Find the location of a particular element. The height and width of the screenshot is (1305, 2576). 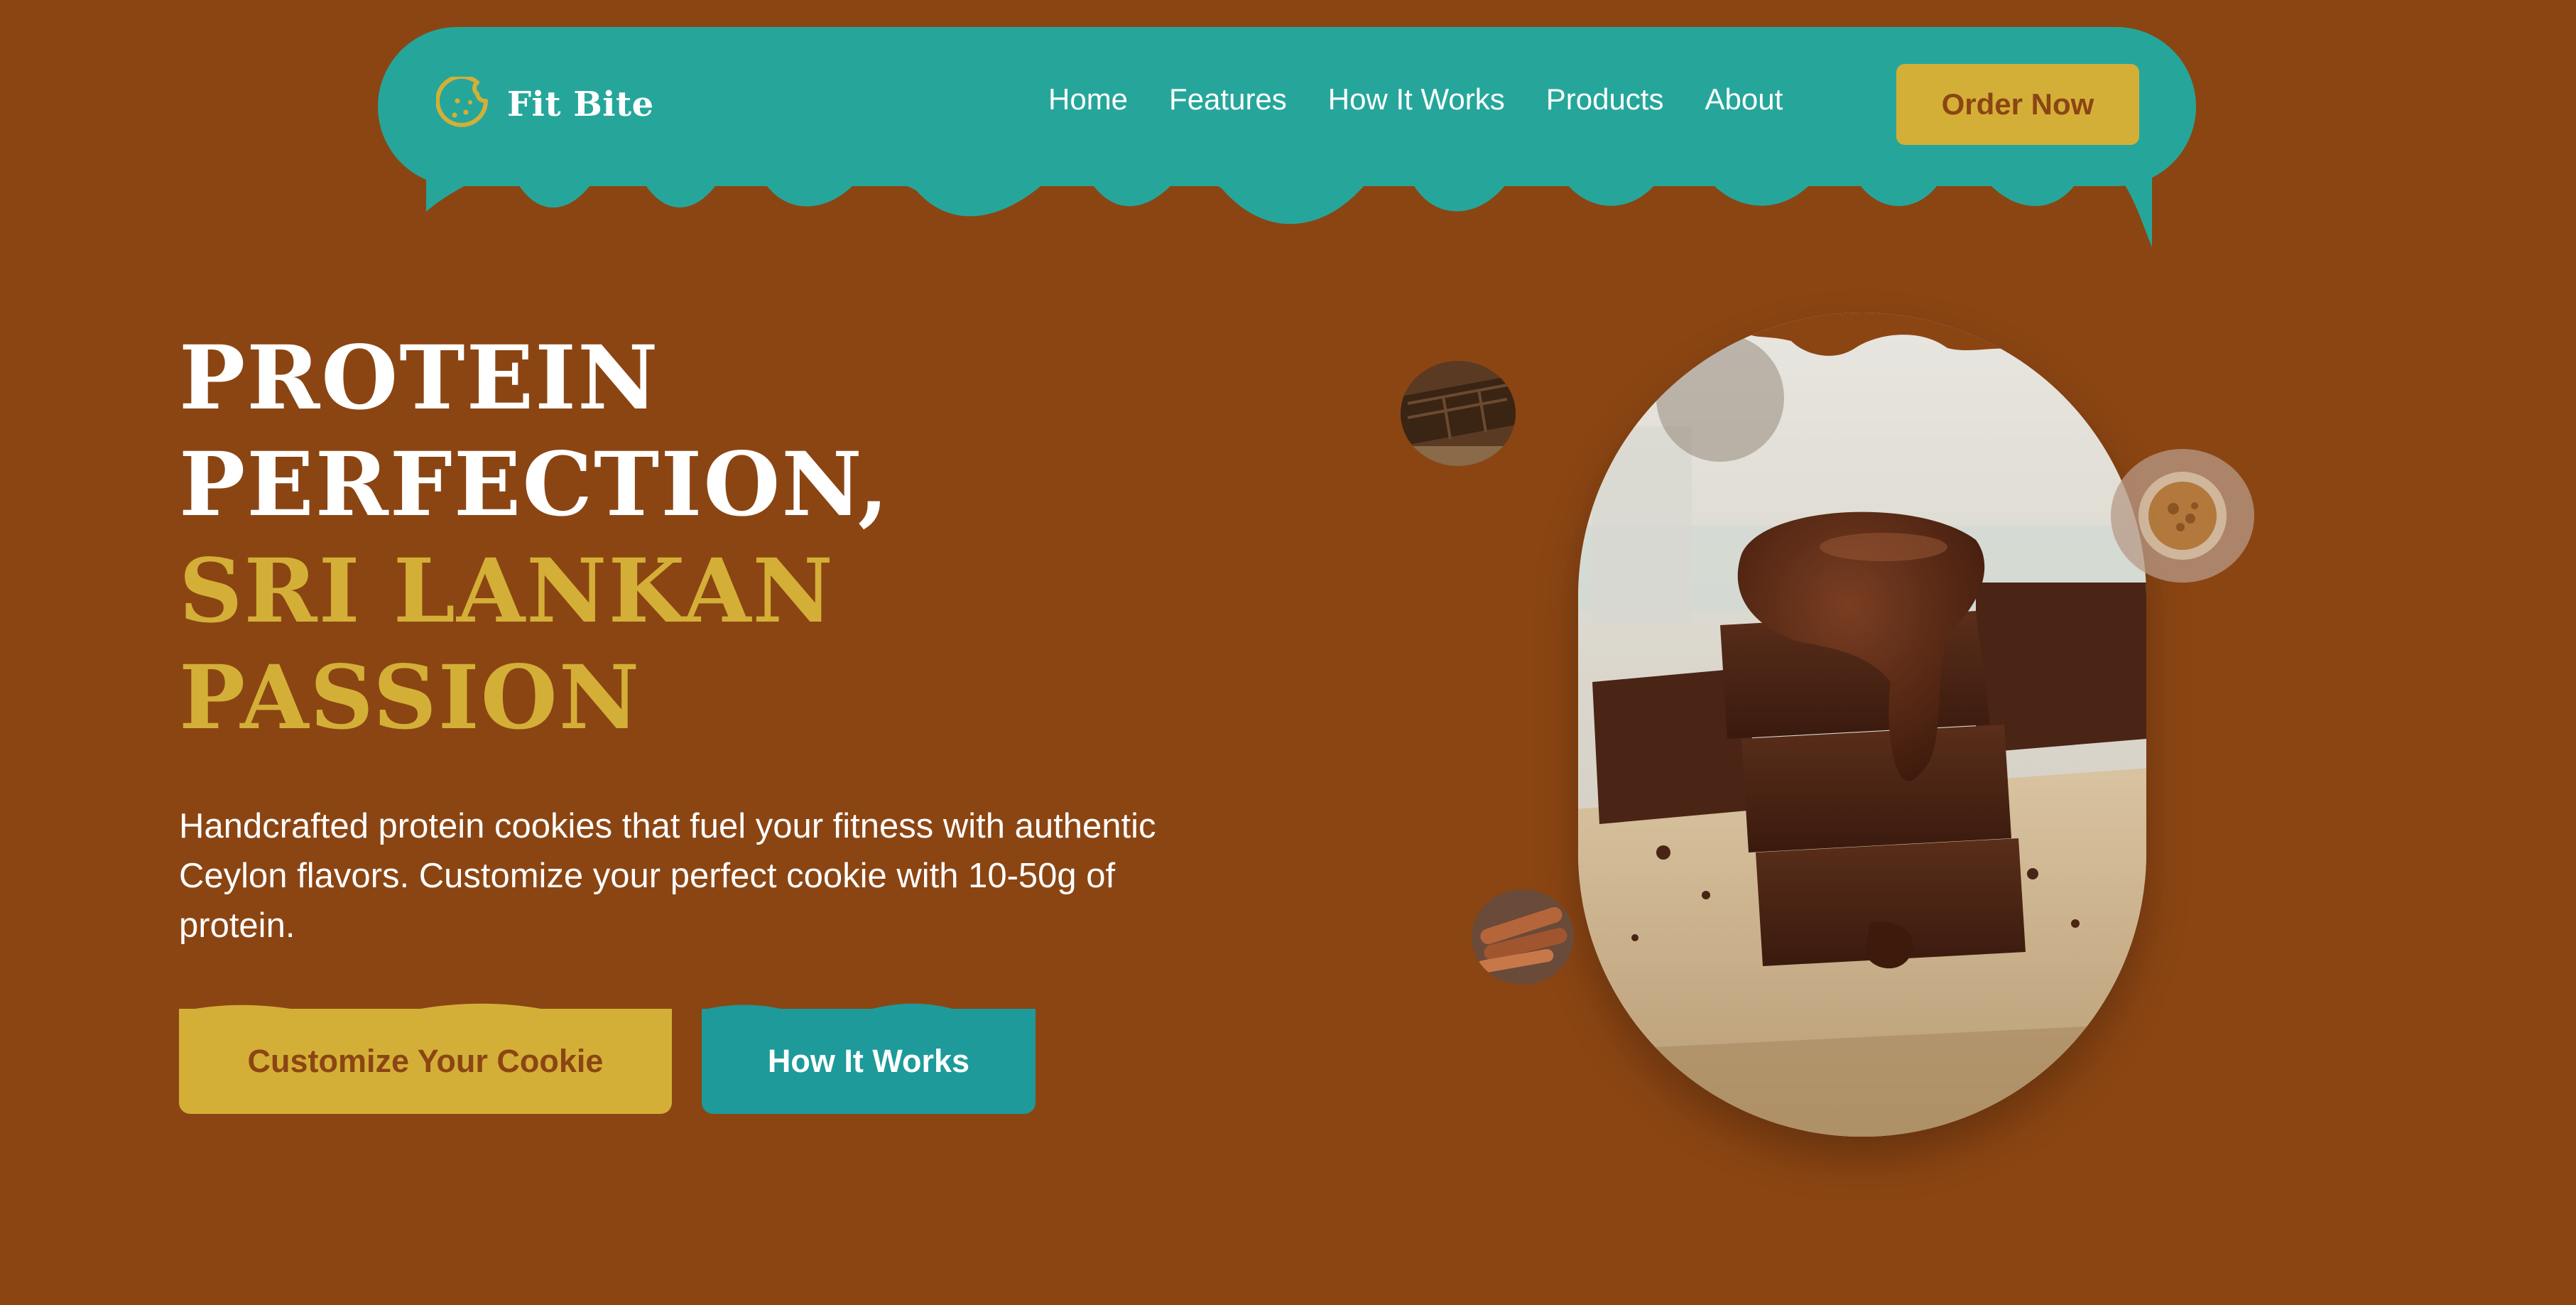

nav-link-products: Products is located at coordinates (1605, 99).